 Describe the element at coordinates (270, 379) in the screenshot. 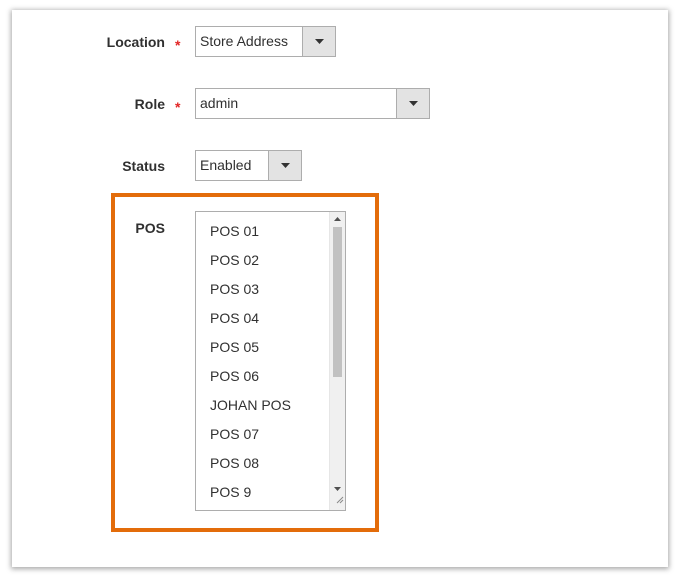

I see `pos-option: POS 06` at that location.